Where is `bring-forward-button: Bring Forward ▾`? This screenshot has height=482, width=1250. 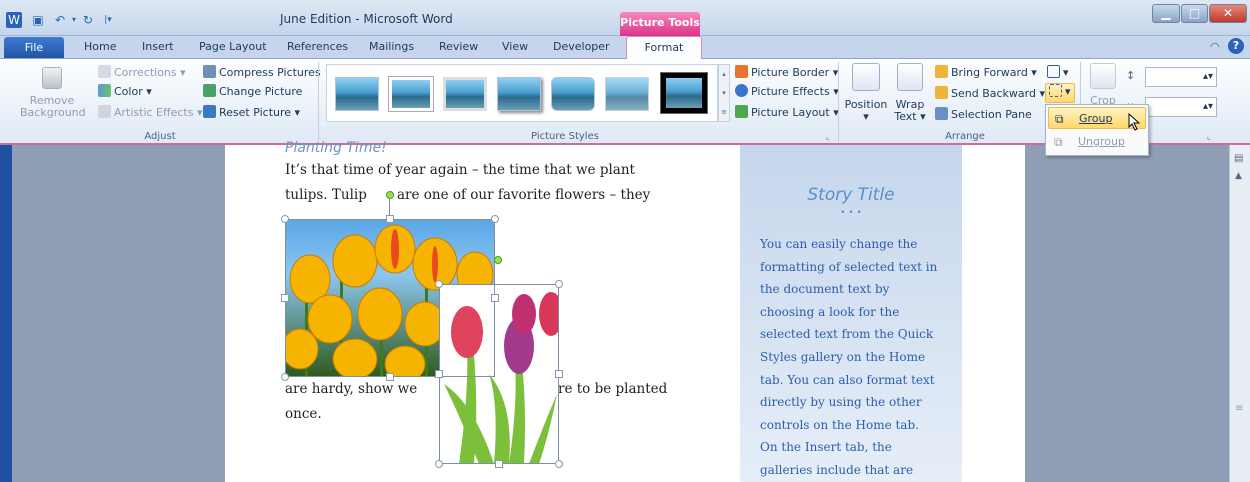 bring-forward-button: Bring Forward ▾ is located at coordinates (986, 73).